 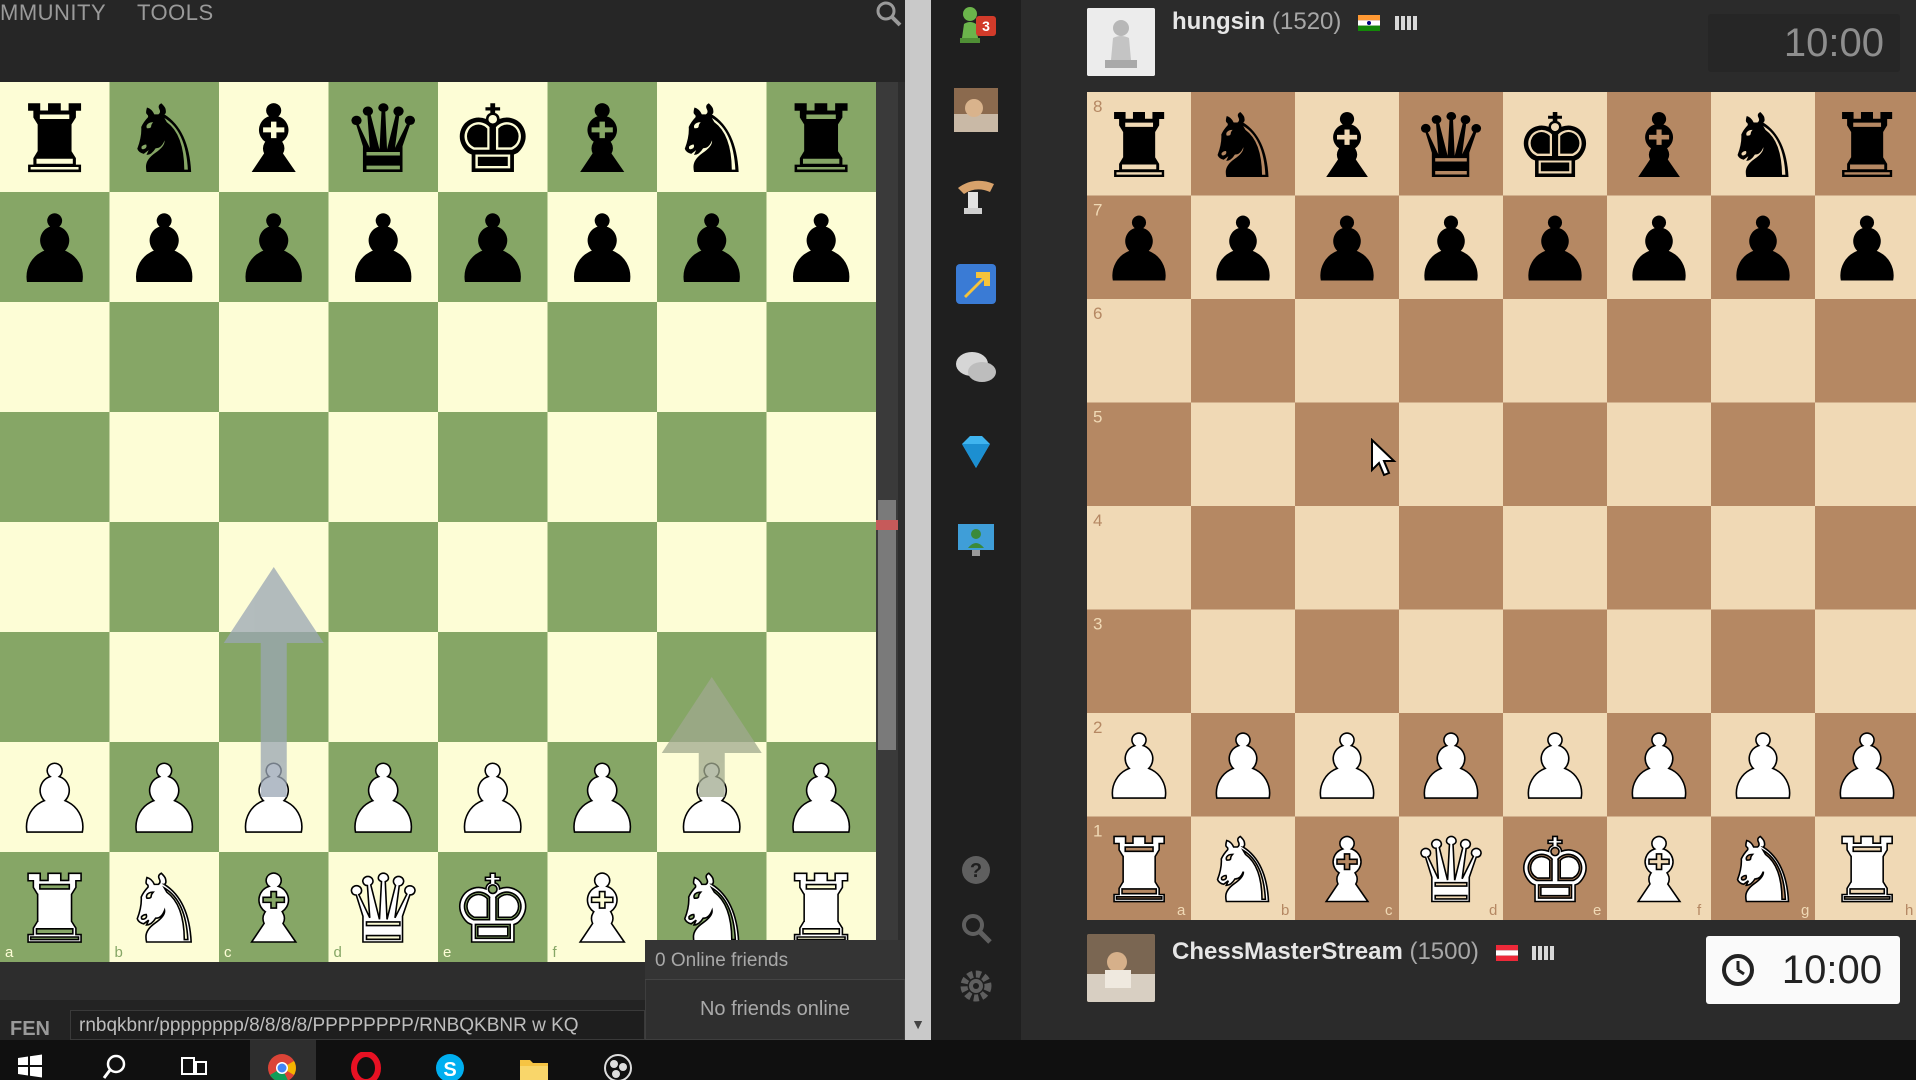 I want to click on diamond-icon, so click(x=976, y=452).